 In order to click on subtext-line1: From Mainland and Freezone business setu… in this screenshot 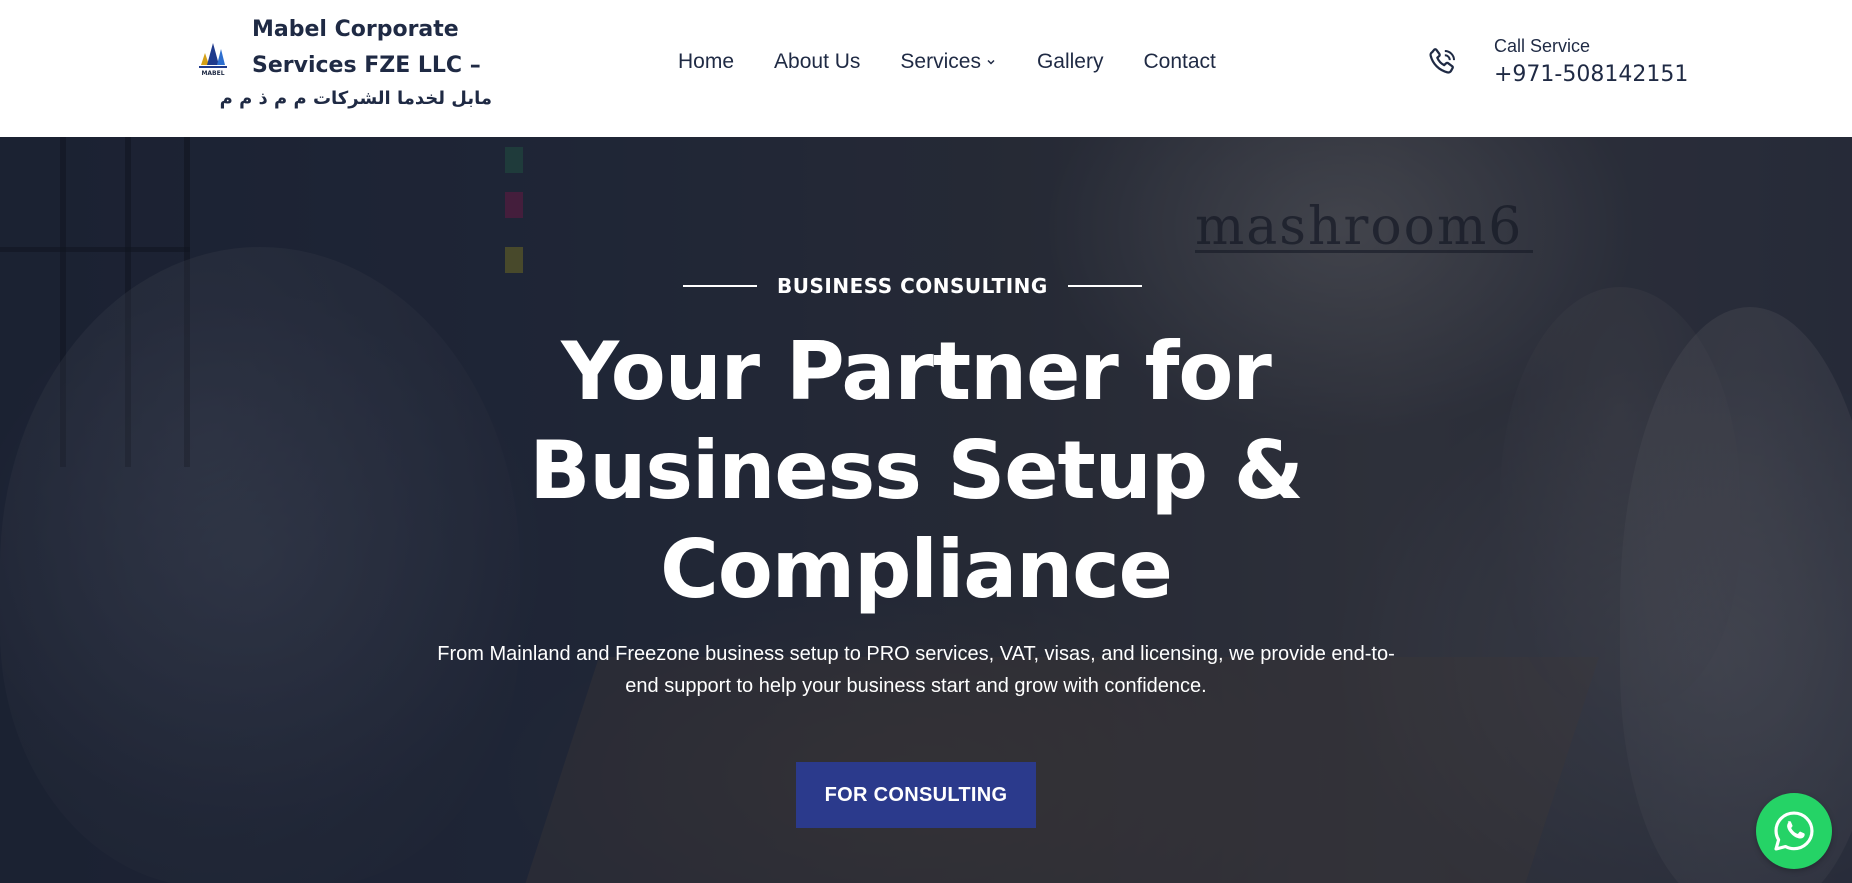, I will do `click(916, 654)`.